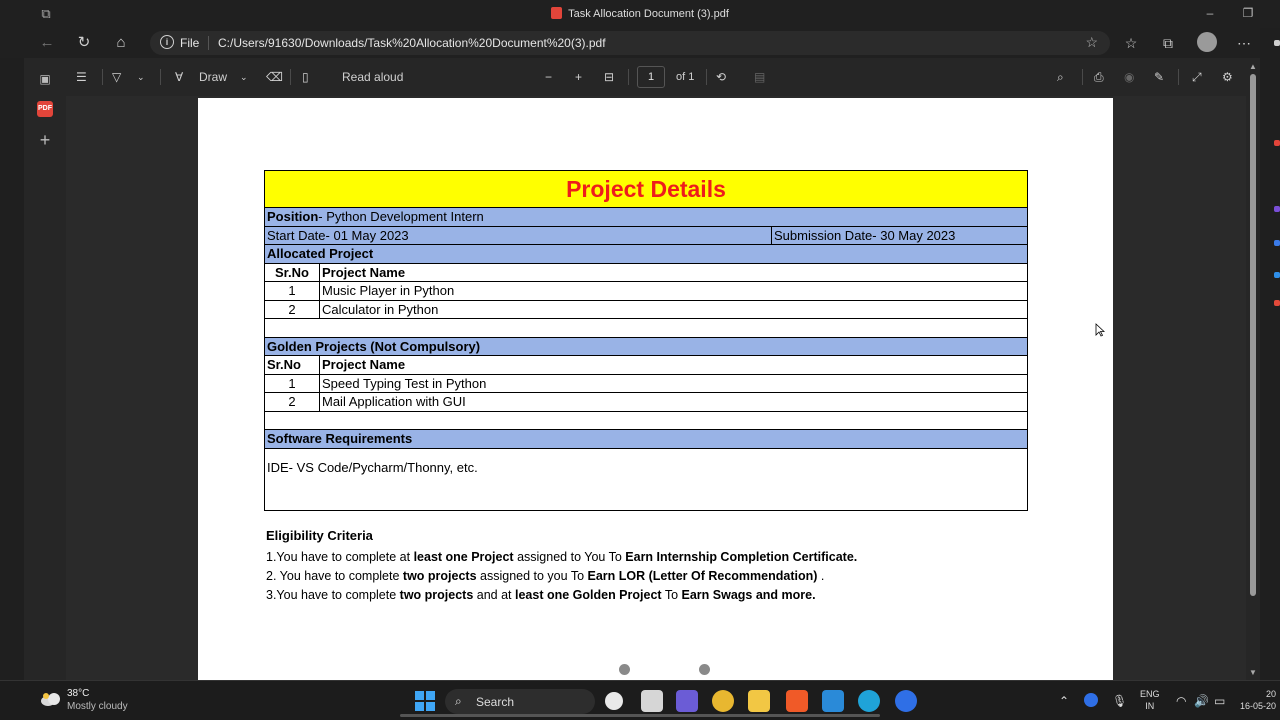  What do you see at coordinates (364, 272) in the screenshot?
I see `col-project-name: Project Name` at bounding box center [364, 272].